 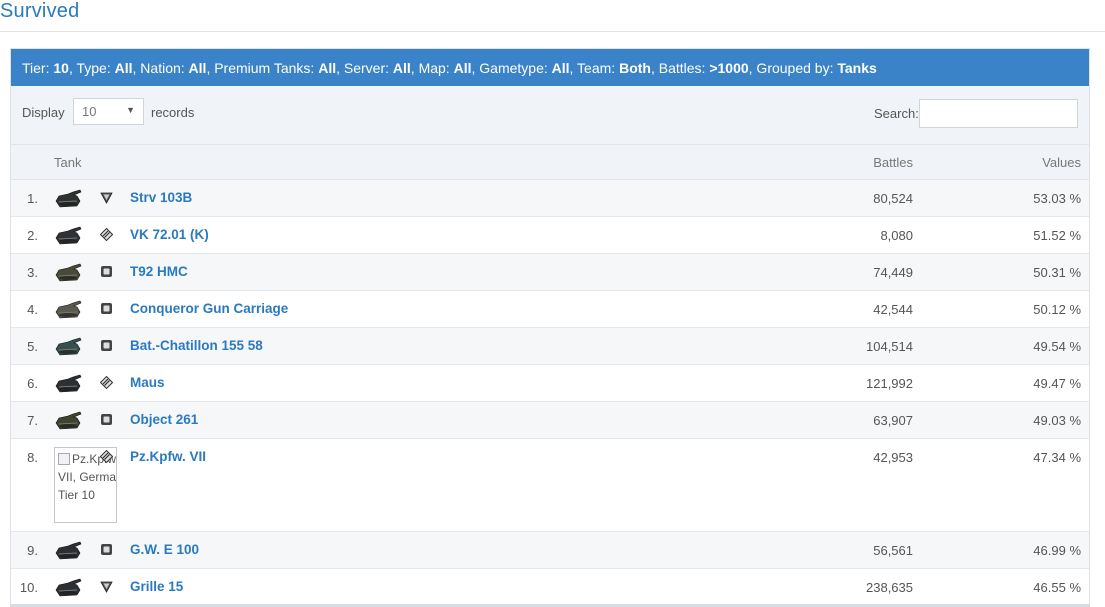 I want to click on filter-label: , Battles:, so click(x=680, y=67).